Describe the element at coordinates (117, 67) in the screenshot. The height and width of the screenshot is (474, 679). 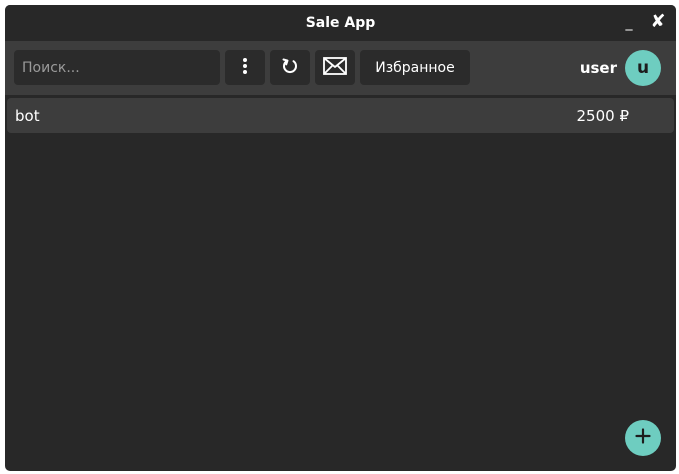
I see `search-input` at that location.